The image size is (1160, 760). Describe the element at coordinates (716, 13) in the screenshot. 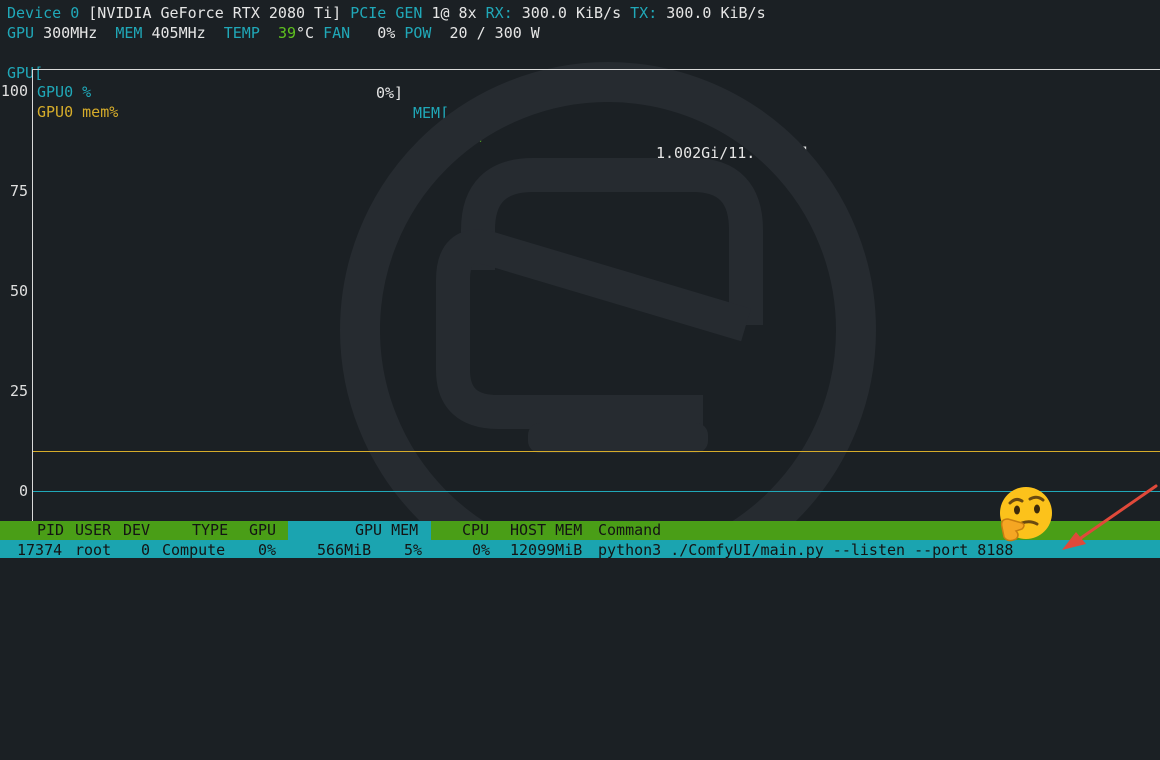

I see `tx-value: 300.0 KiB/s` at that location.